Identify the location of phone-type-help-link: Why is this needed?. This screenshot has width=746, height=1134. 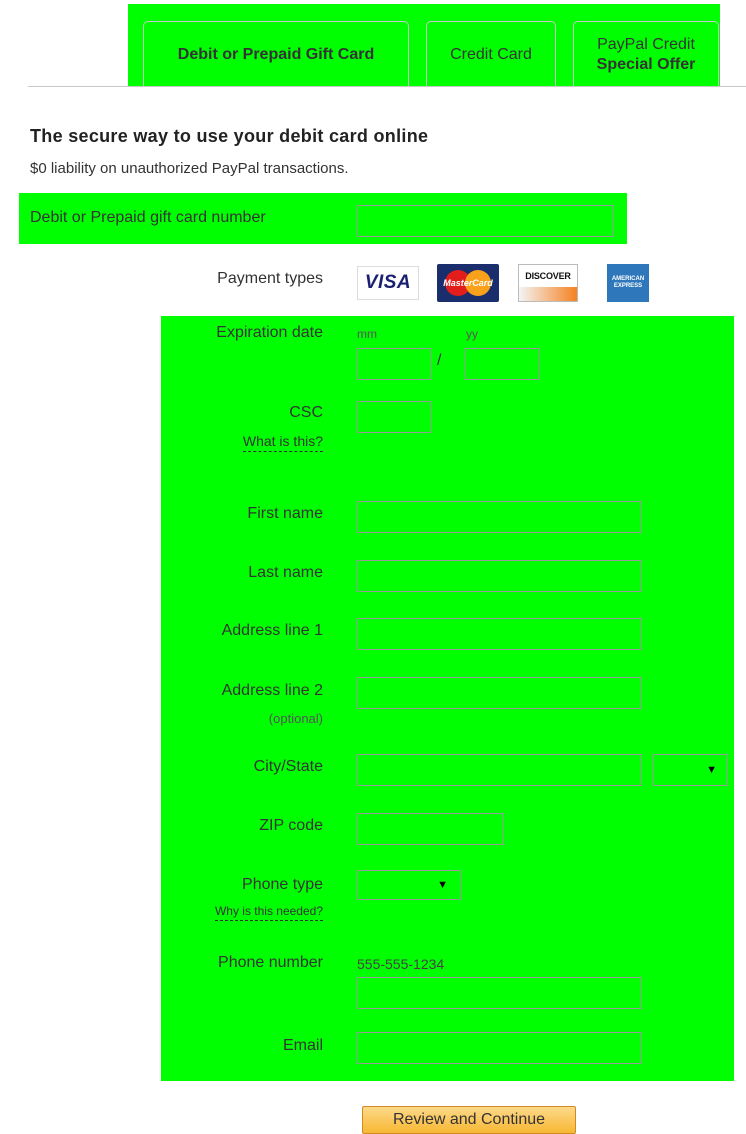
(268, 912).